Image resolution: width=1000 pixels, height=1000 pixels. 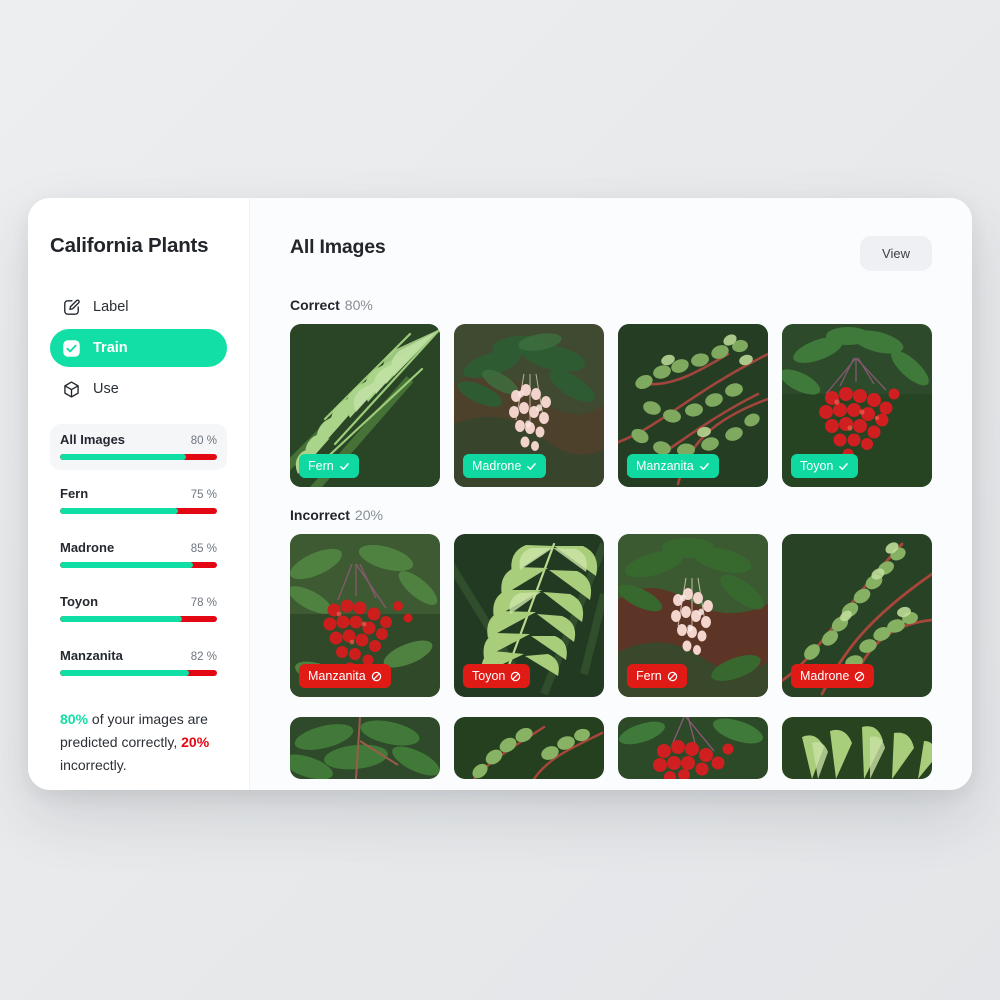 I want to click on check-square-icon, so click(x=71, y=348).